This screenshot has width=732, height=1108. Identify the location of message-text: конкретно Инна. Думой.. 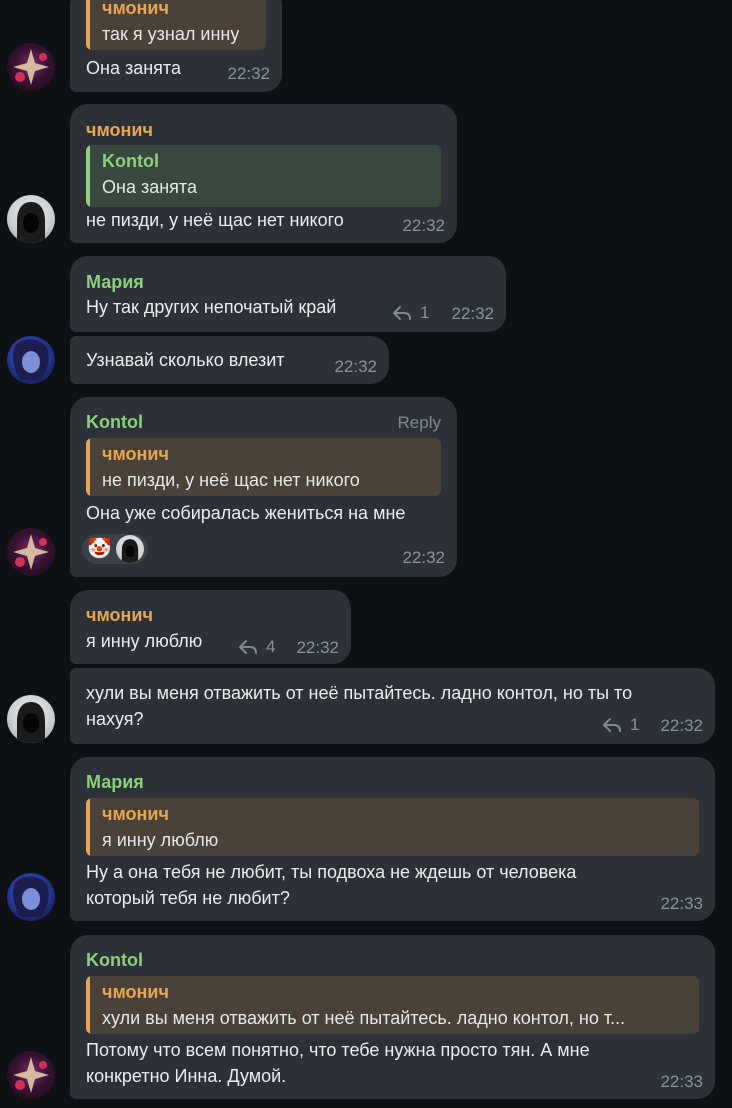
(186, 1076).